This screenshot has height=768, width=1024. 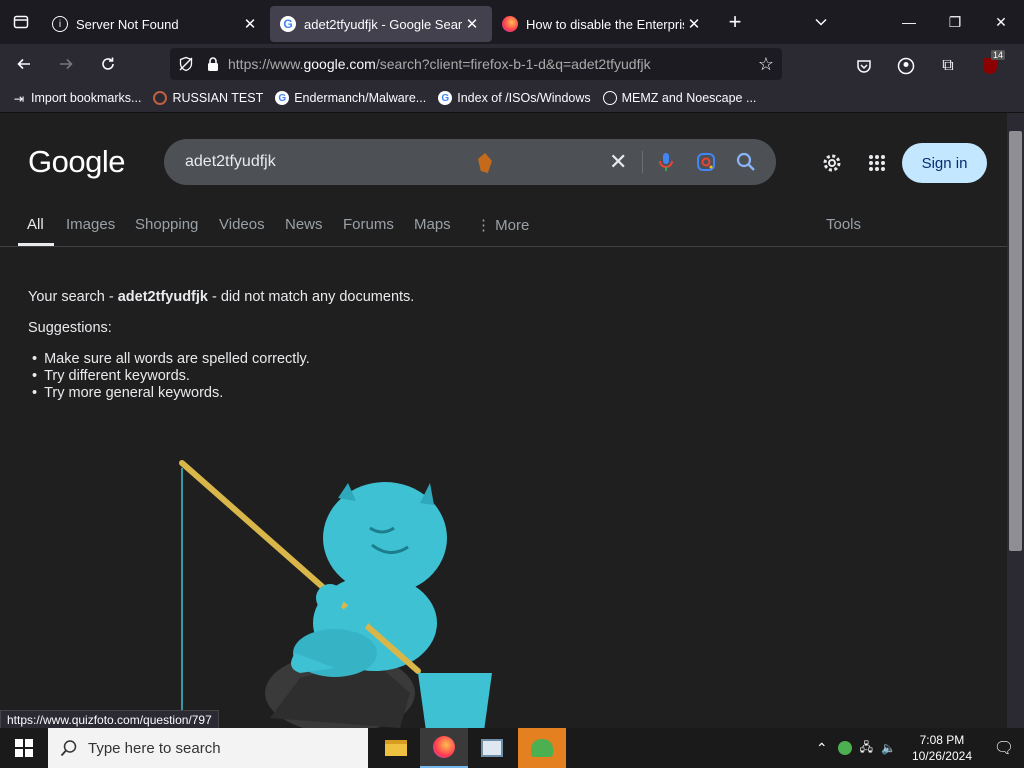 What do you see at coordinates (60, 24) in the screenshot?
I see `info-icon: i` at bounding box center [60, 24].